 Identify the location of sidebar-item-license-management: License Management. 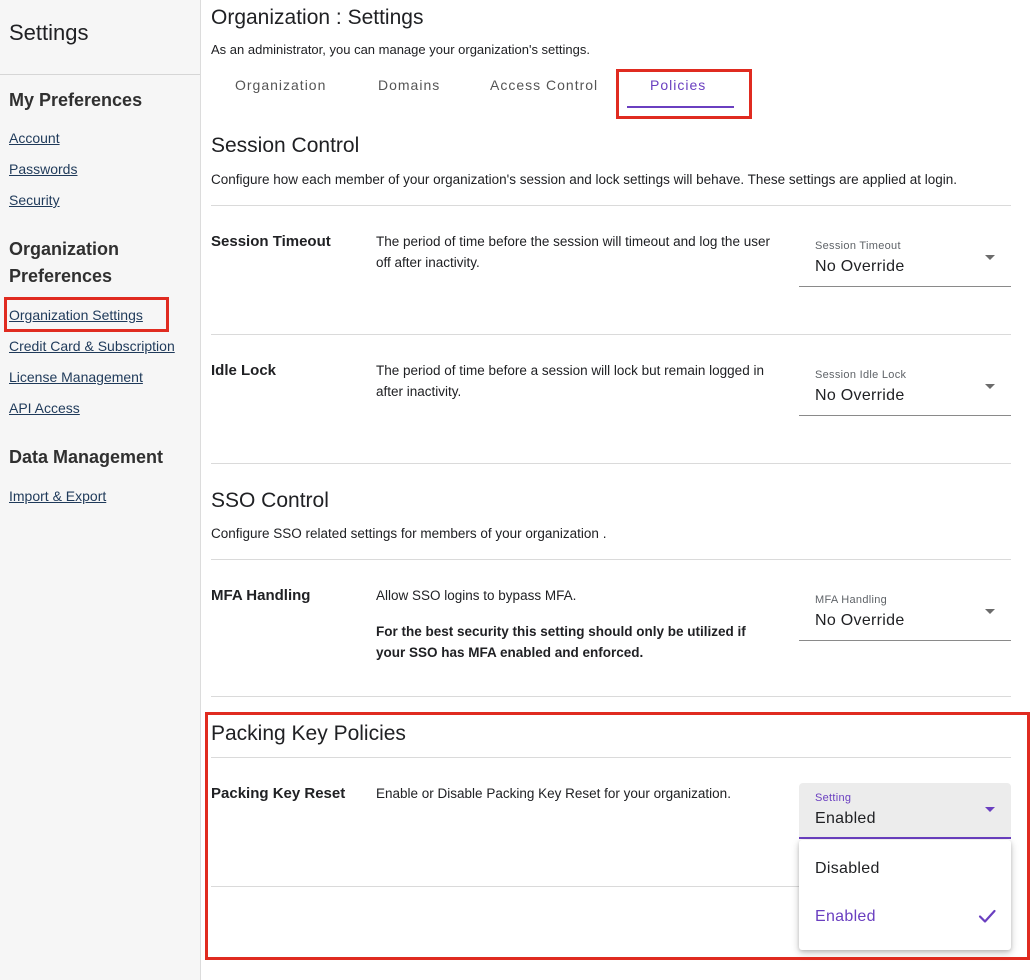
(76, 377).